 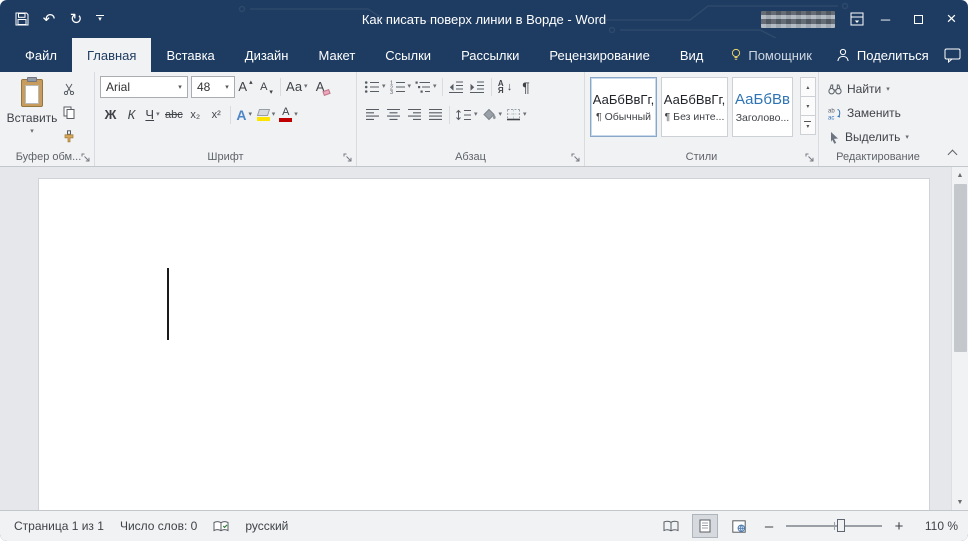 I want to click on bold-button: Ж, so click(x=110, y=115).